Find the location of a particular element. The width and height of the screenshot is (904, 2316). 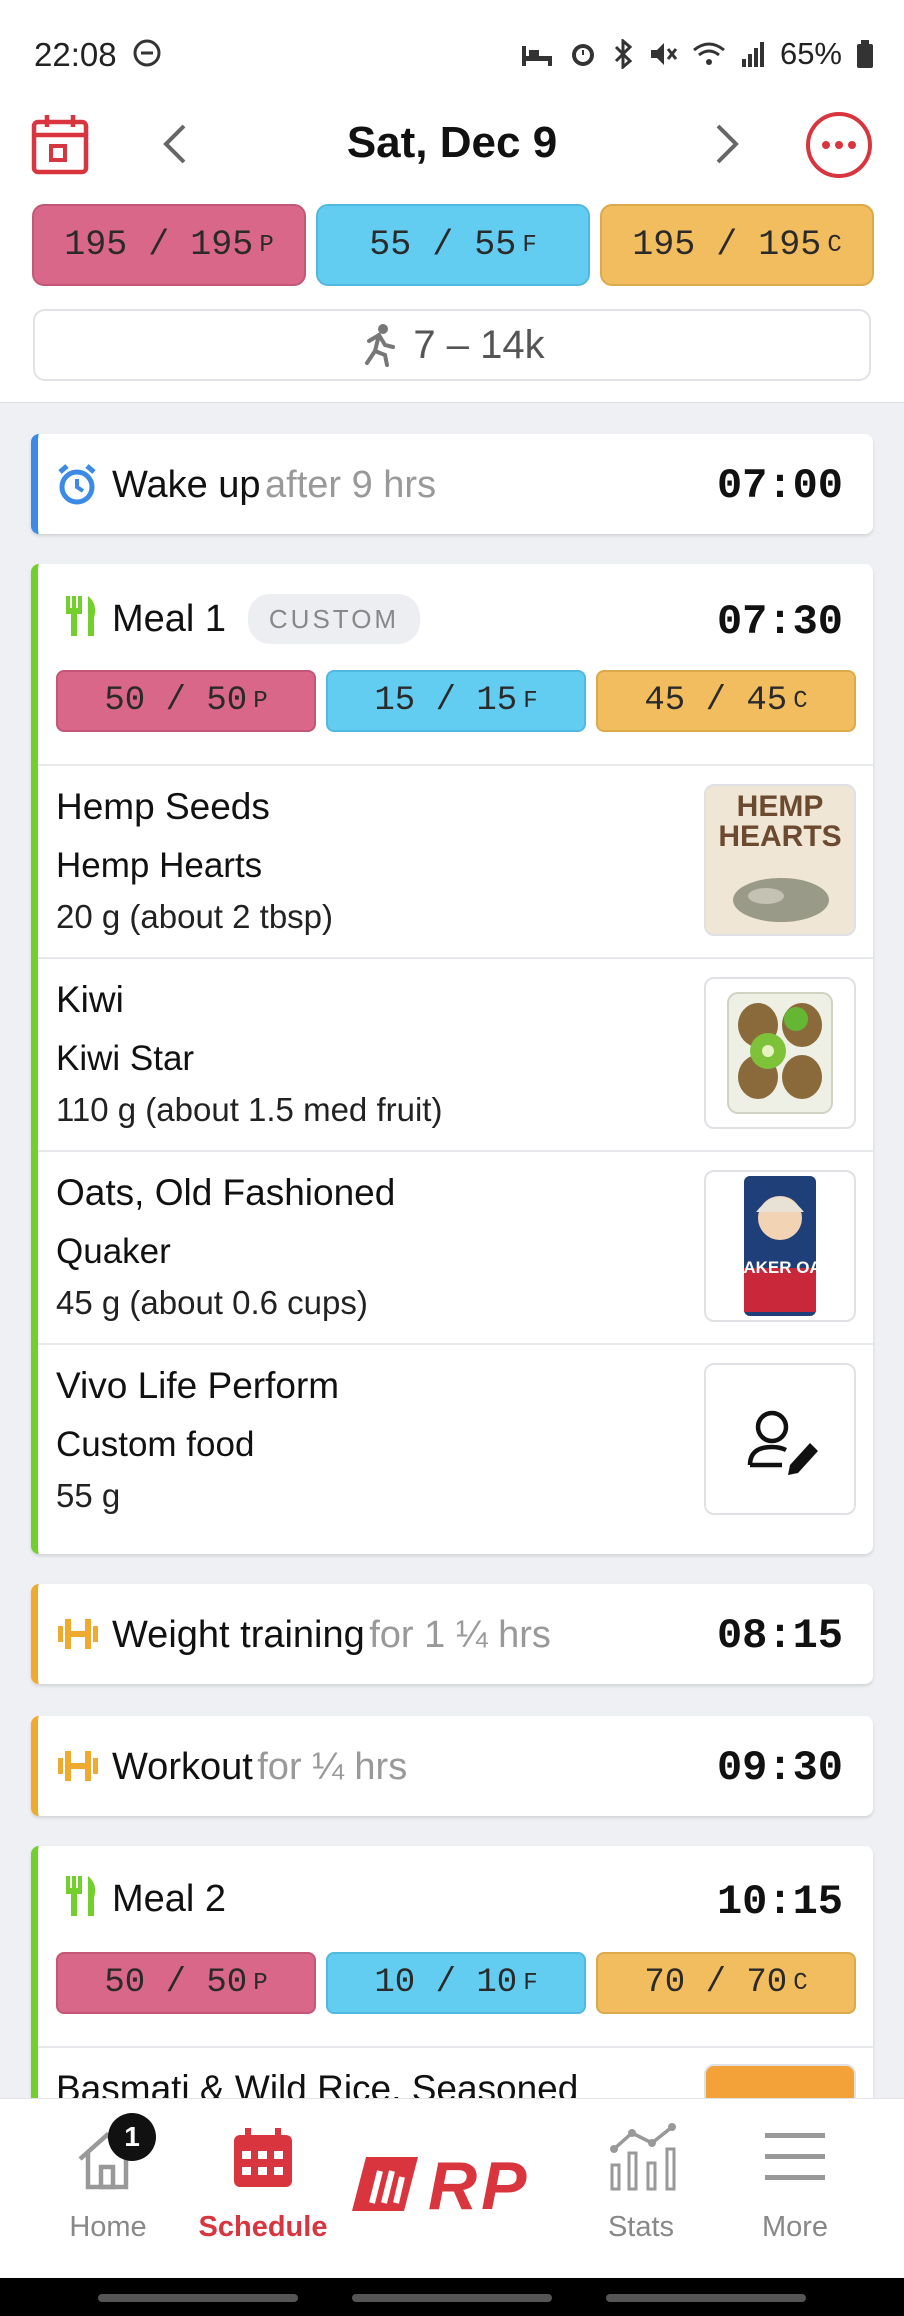

rp-logo: RP is located at coordinates (452, 2186).